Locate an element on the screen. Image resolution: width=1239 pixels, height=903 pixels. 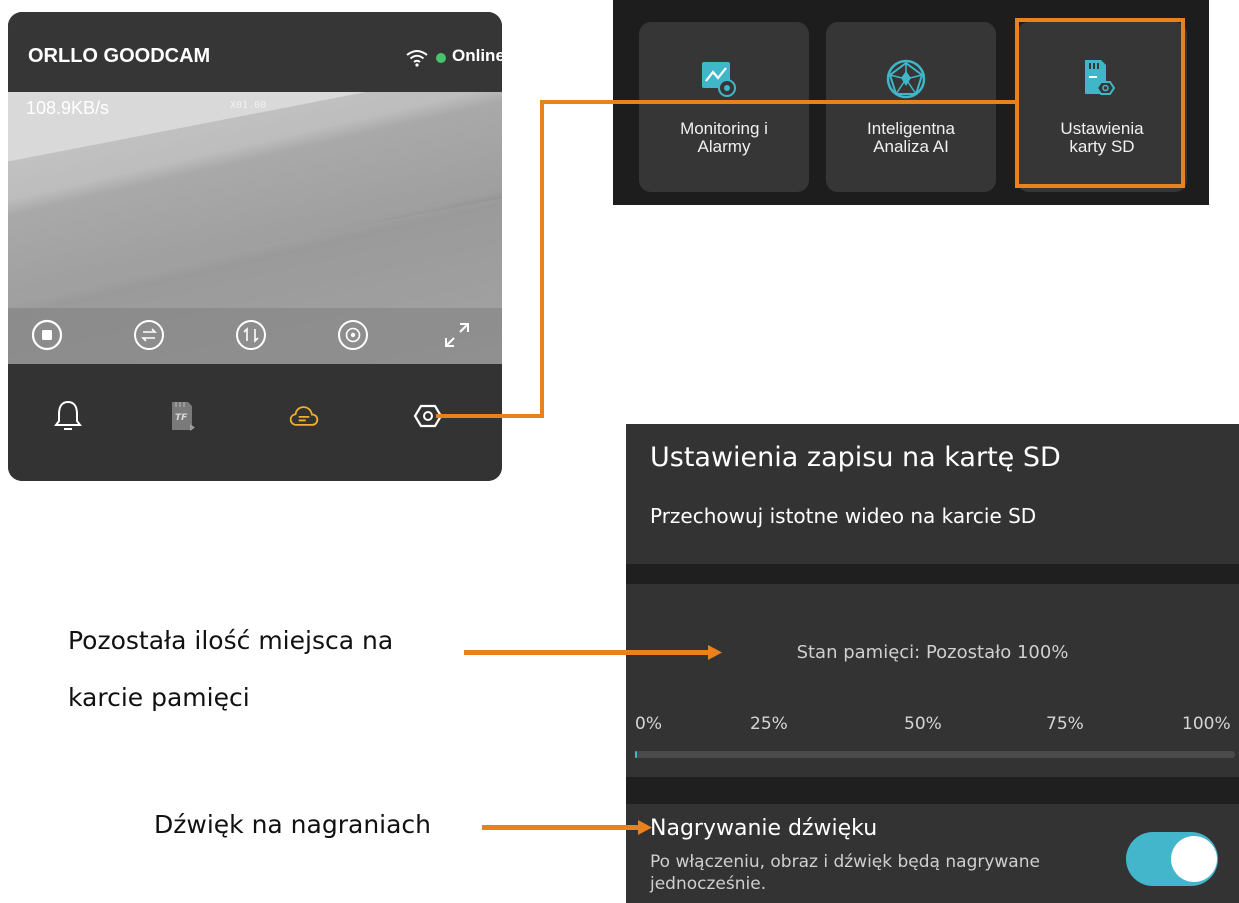
audio-recording-toggle is located at coordinates (1172, 859).